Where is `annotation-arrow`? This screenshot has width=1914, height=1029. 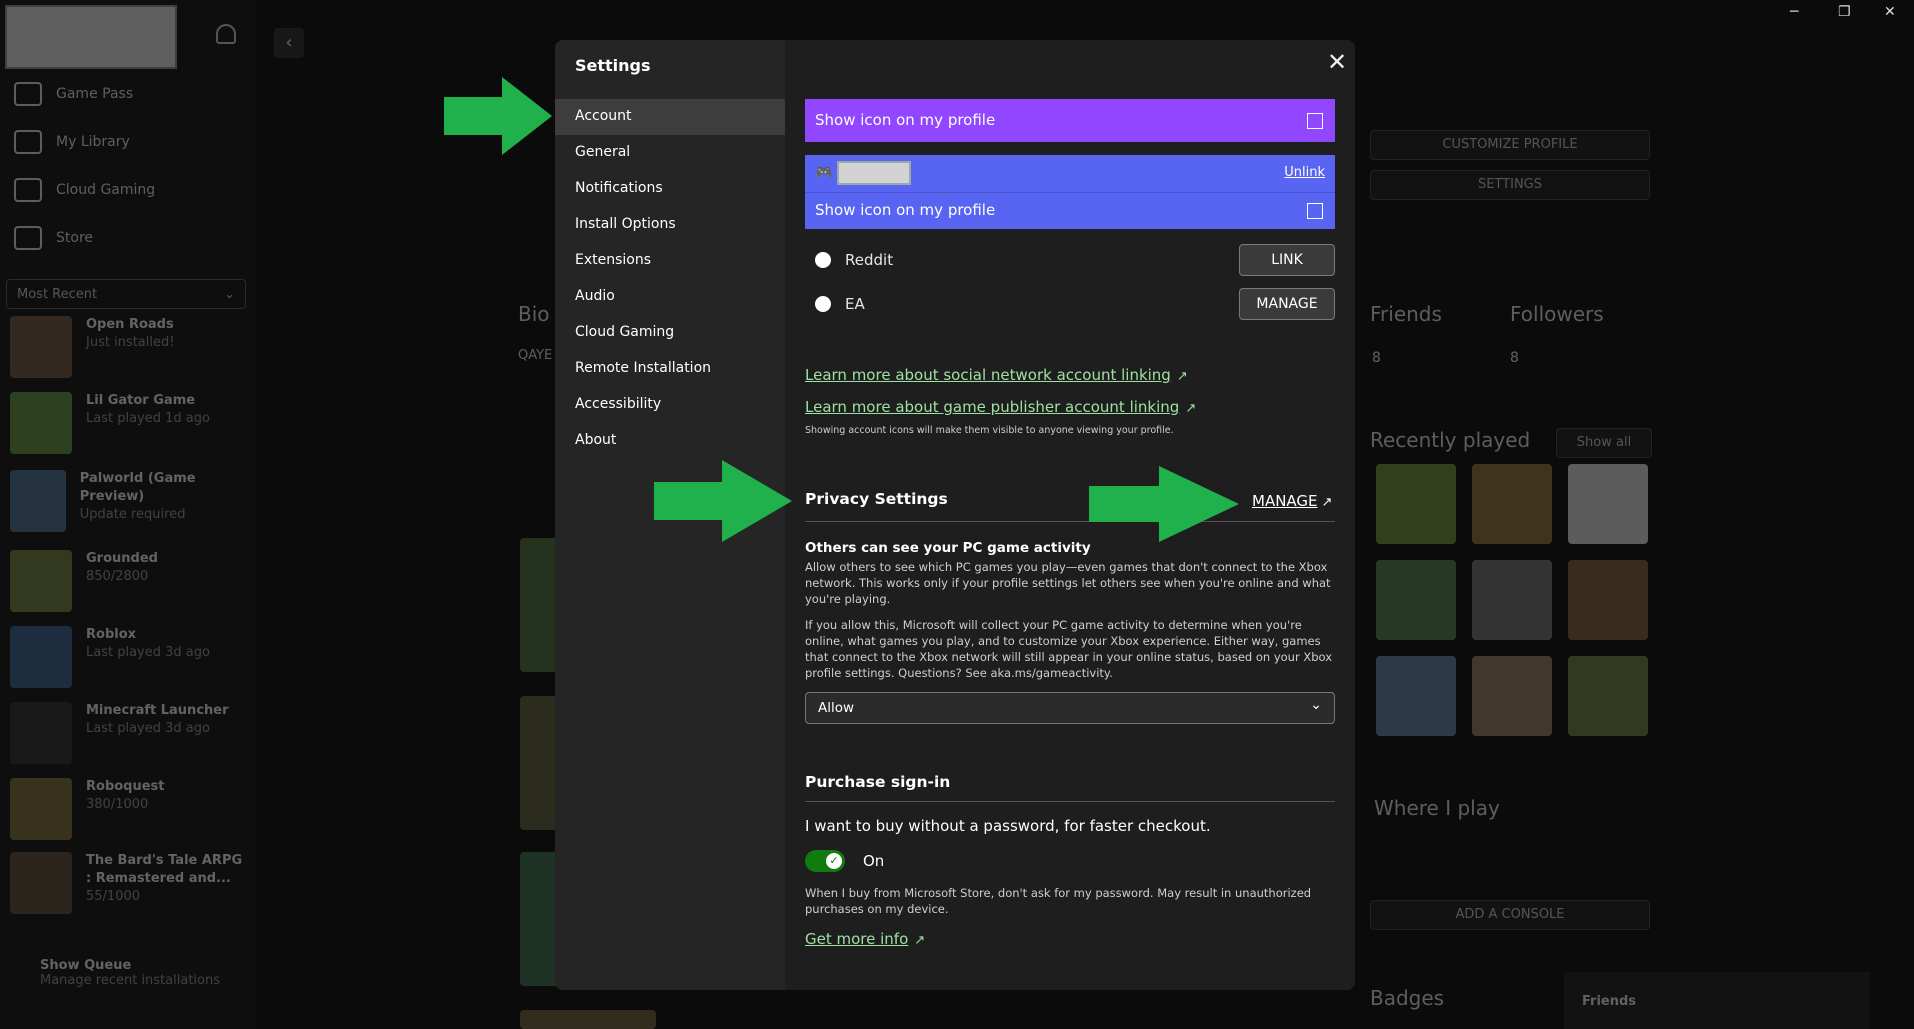
annotation-arrow is located at coordinates (723, 501).